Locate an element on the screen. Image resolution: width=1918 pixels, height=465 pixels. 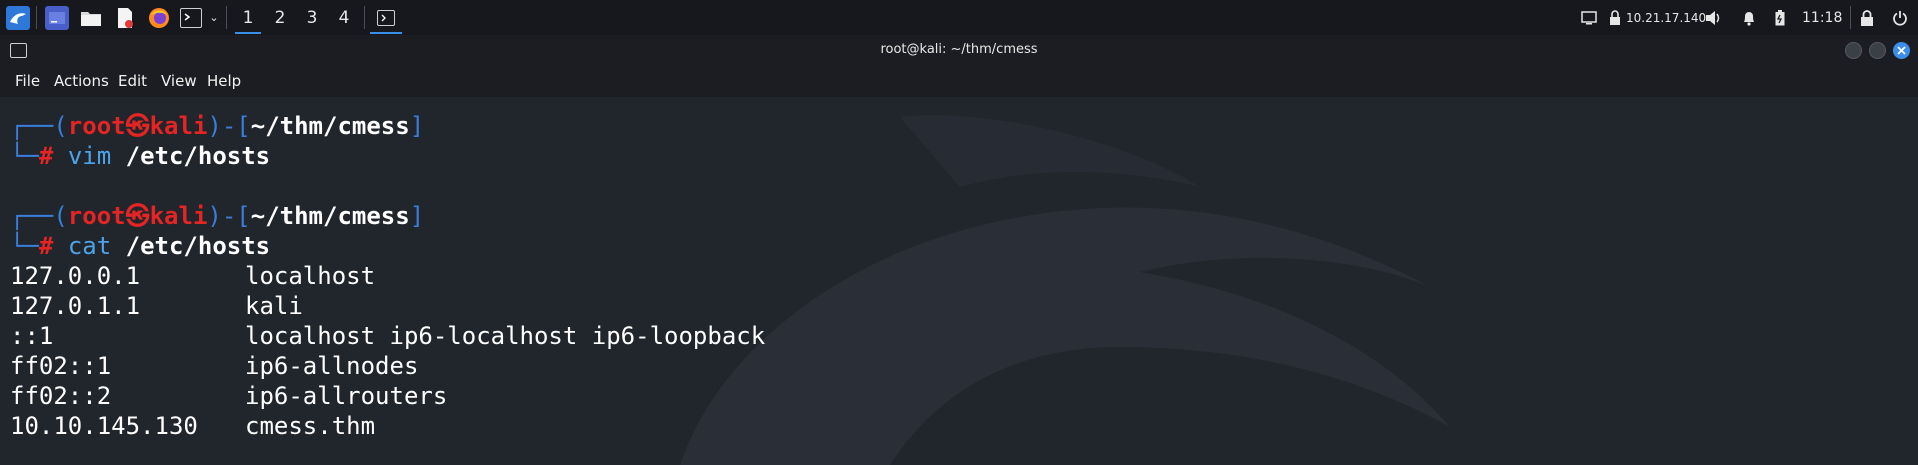
monitor-icon is located at coordinates (1589, 17).